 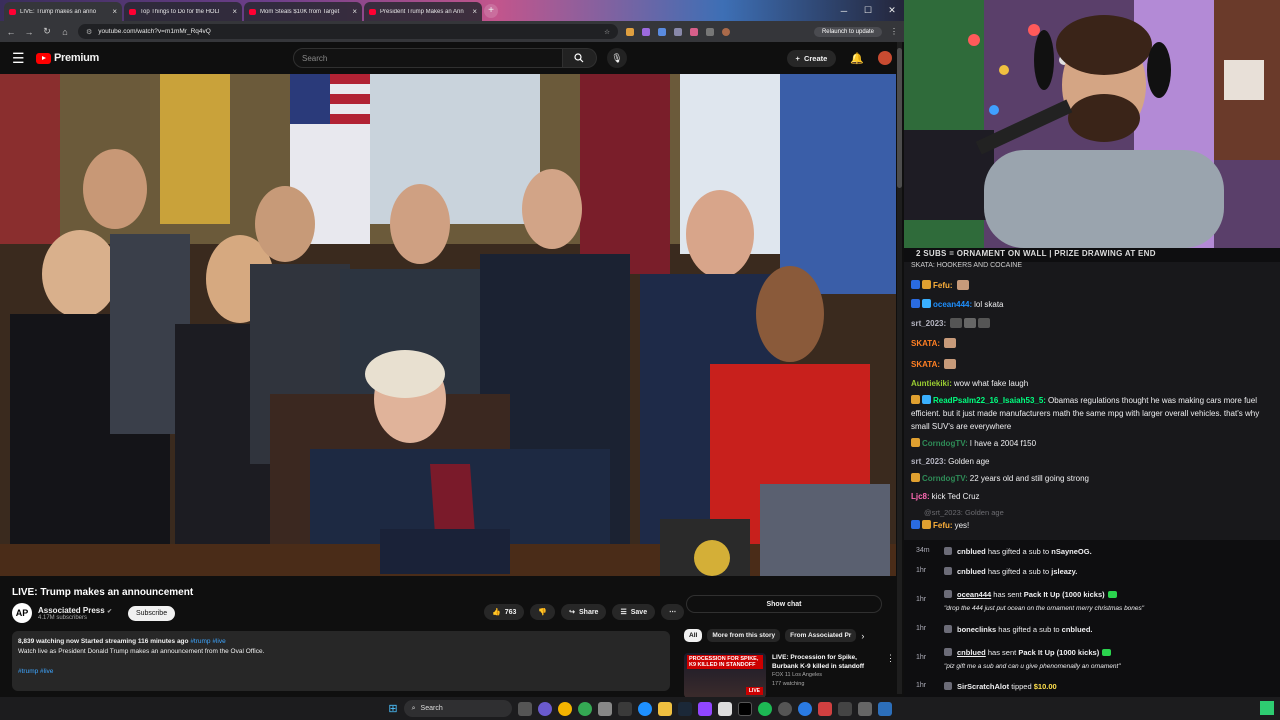 What do you see at coordinates (423, 11) in the screenshot?
I see `tab-president-trump: President Trump Makes an Ann ×` at bounding box center [423, 11].